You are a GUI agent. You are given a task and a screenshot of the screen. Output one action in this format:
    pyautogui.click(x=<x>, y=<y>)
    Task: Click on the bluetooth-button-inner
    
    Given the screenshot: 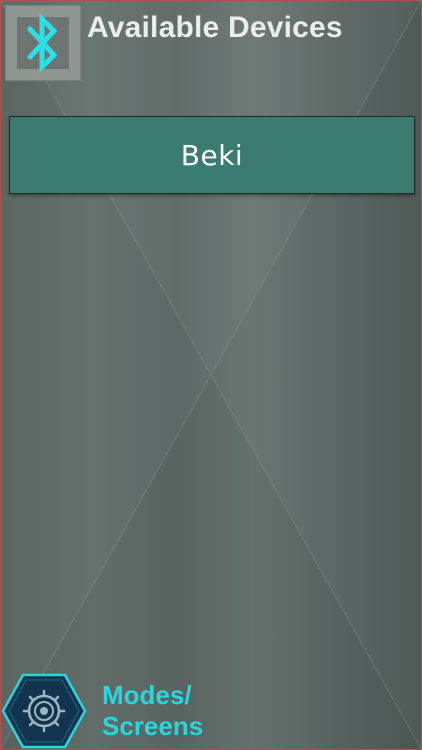 What is the action you would take?
    pyautogui.click(x=43, y=43)
    